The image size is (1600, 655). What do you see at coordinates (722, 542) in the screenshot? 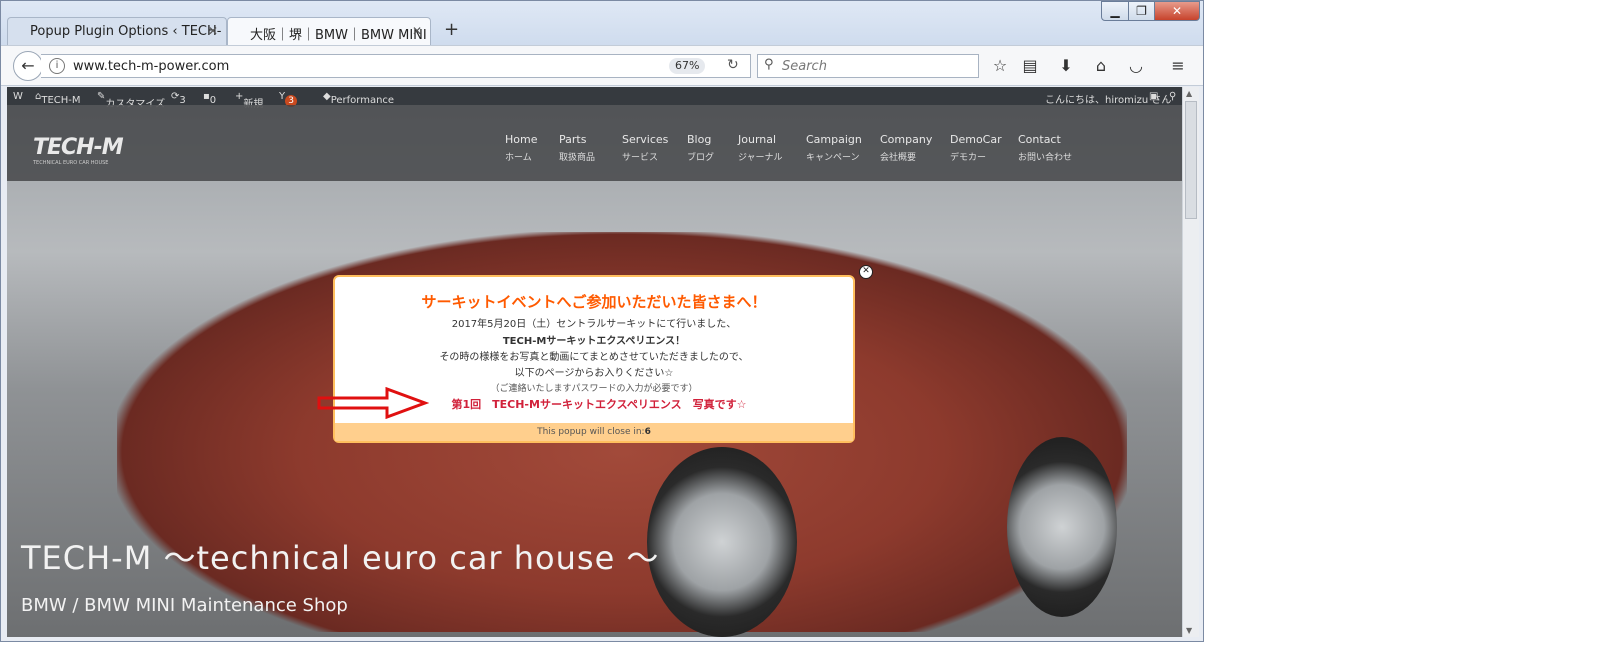
I see `front-wheel-image` at bounding box center [722, 542].